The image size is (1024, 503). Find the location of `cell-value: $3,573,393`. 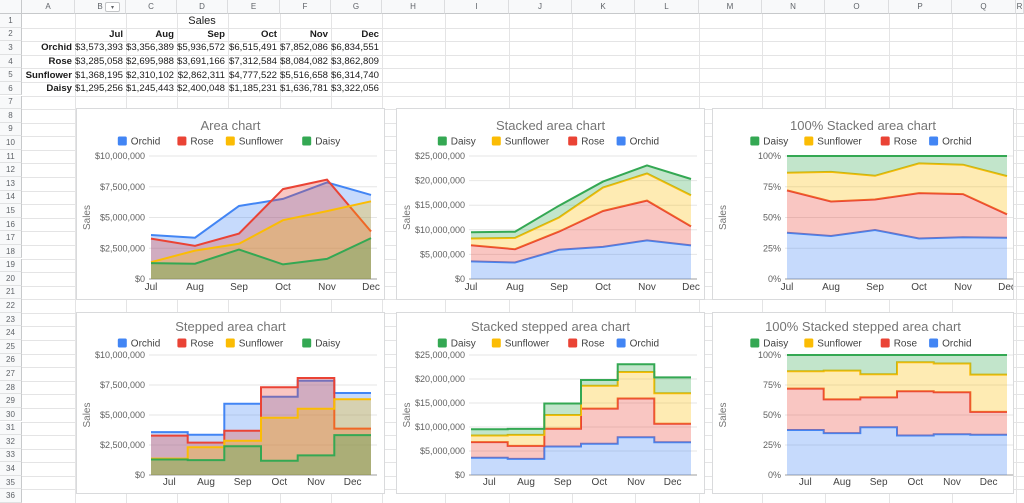

cell-value: $3,573,393 is located at coordinates (100, 48).